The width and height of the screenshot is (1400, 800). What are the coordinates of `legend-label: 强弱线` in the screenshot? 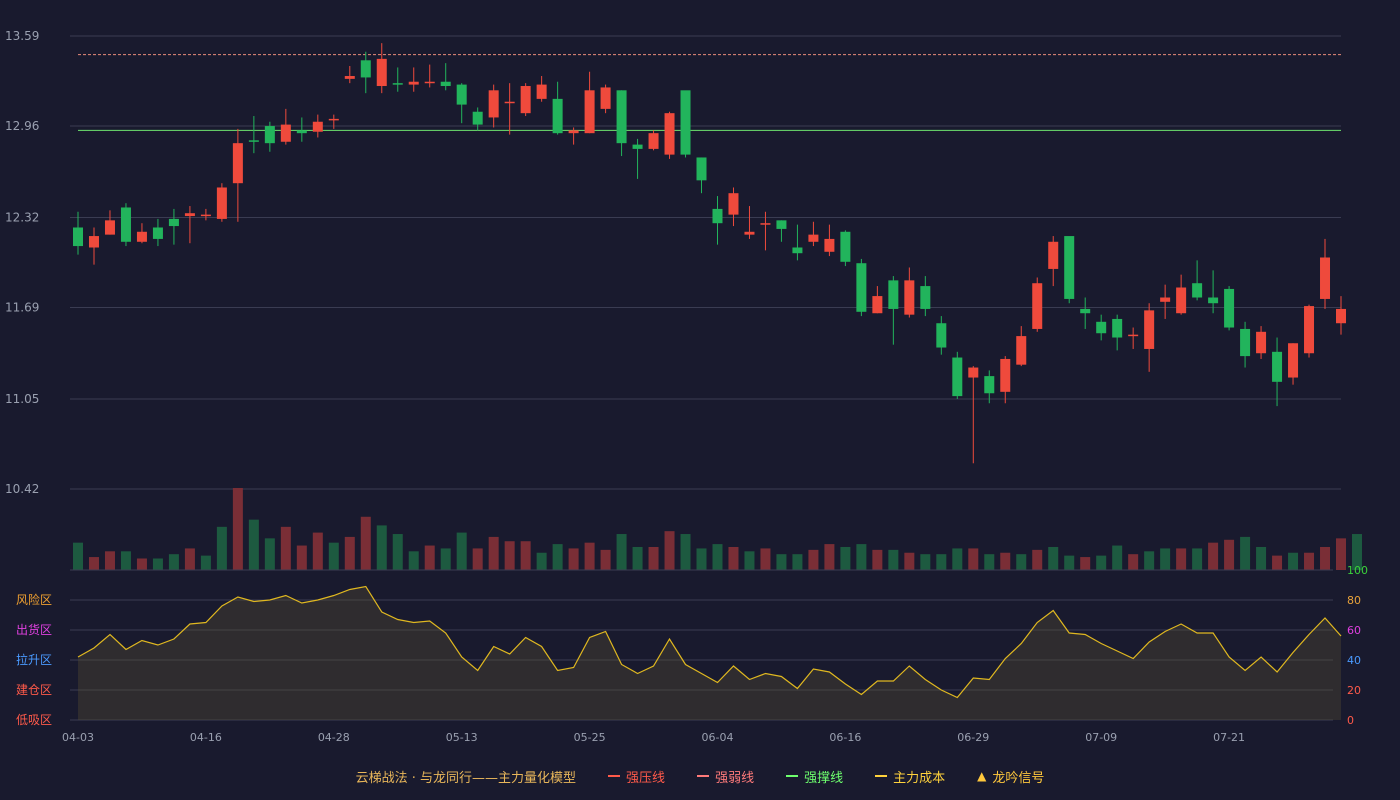 It's located at (735, 778).